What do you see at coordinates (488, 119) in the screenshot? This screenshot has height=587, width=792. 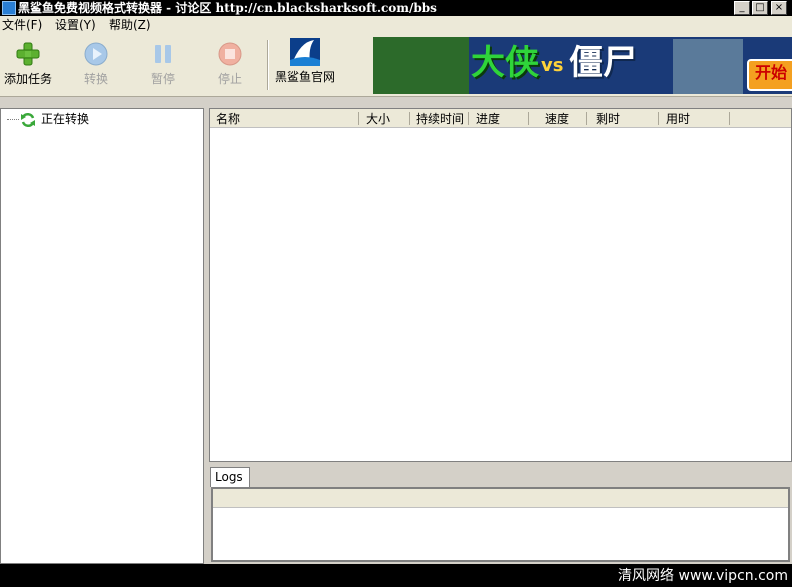 I see `column-progress: 进度` at bounding box center [488, 119].